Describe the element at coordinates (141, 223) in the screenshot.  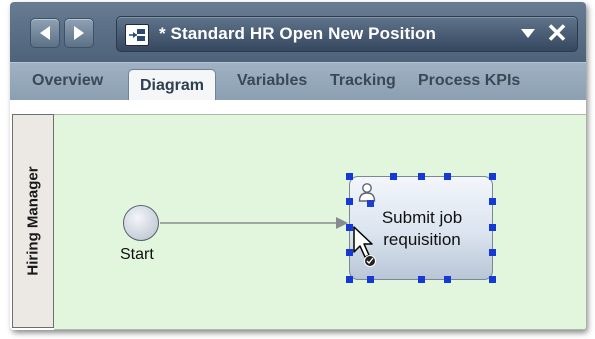
I see `start-event` at that location.